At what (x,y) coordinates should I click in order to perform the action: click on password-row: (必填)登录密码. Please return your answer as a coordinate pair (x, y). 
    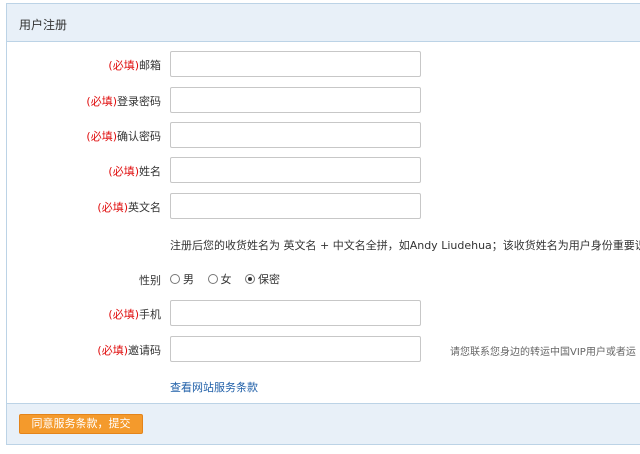
    Looking at the image, I should click on (323, 100).